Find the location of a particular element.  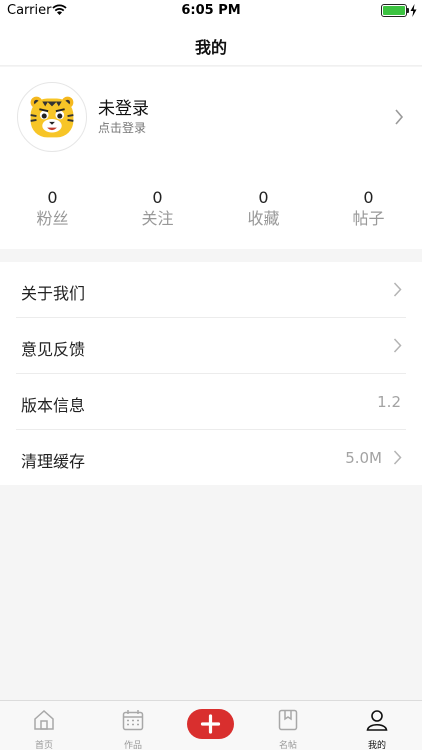

stat-fans: 0 粉丝 is located at coordinates (52, 208).